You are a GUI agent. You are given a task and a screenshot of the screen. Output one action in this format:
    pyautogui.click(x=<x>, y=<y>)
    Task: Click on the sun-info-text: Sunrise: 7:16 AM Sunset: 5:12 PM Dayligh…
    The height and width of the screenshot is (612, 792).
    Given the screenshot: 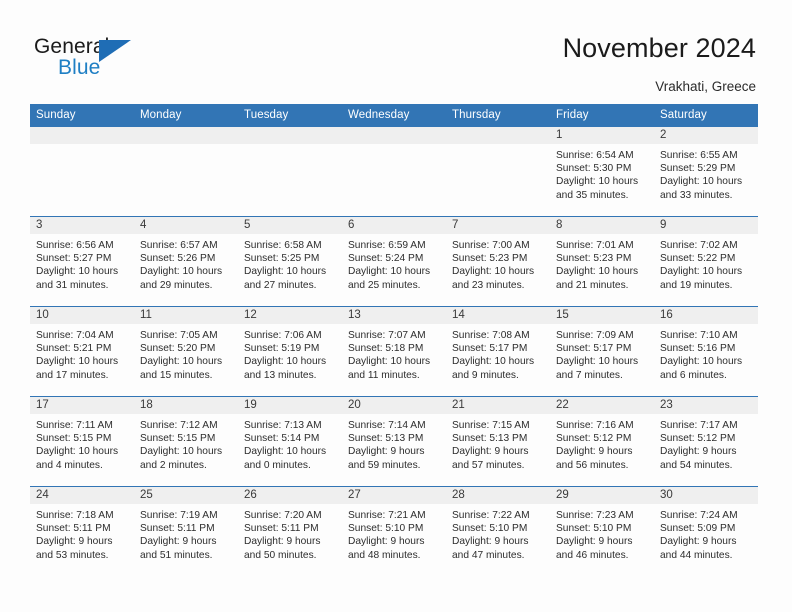 What is the action you would take?
    pyautogui.click(x=595, y=445)
    